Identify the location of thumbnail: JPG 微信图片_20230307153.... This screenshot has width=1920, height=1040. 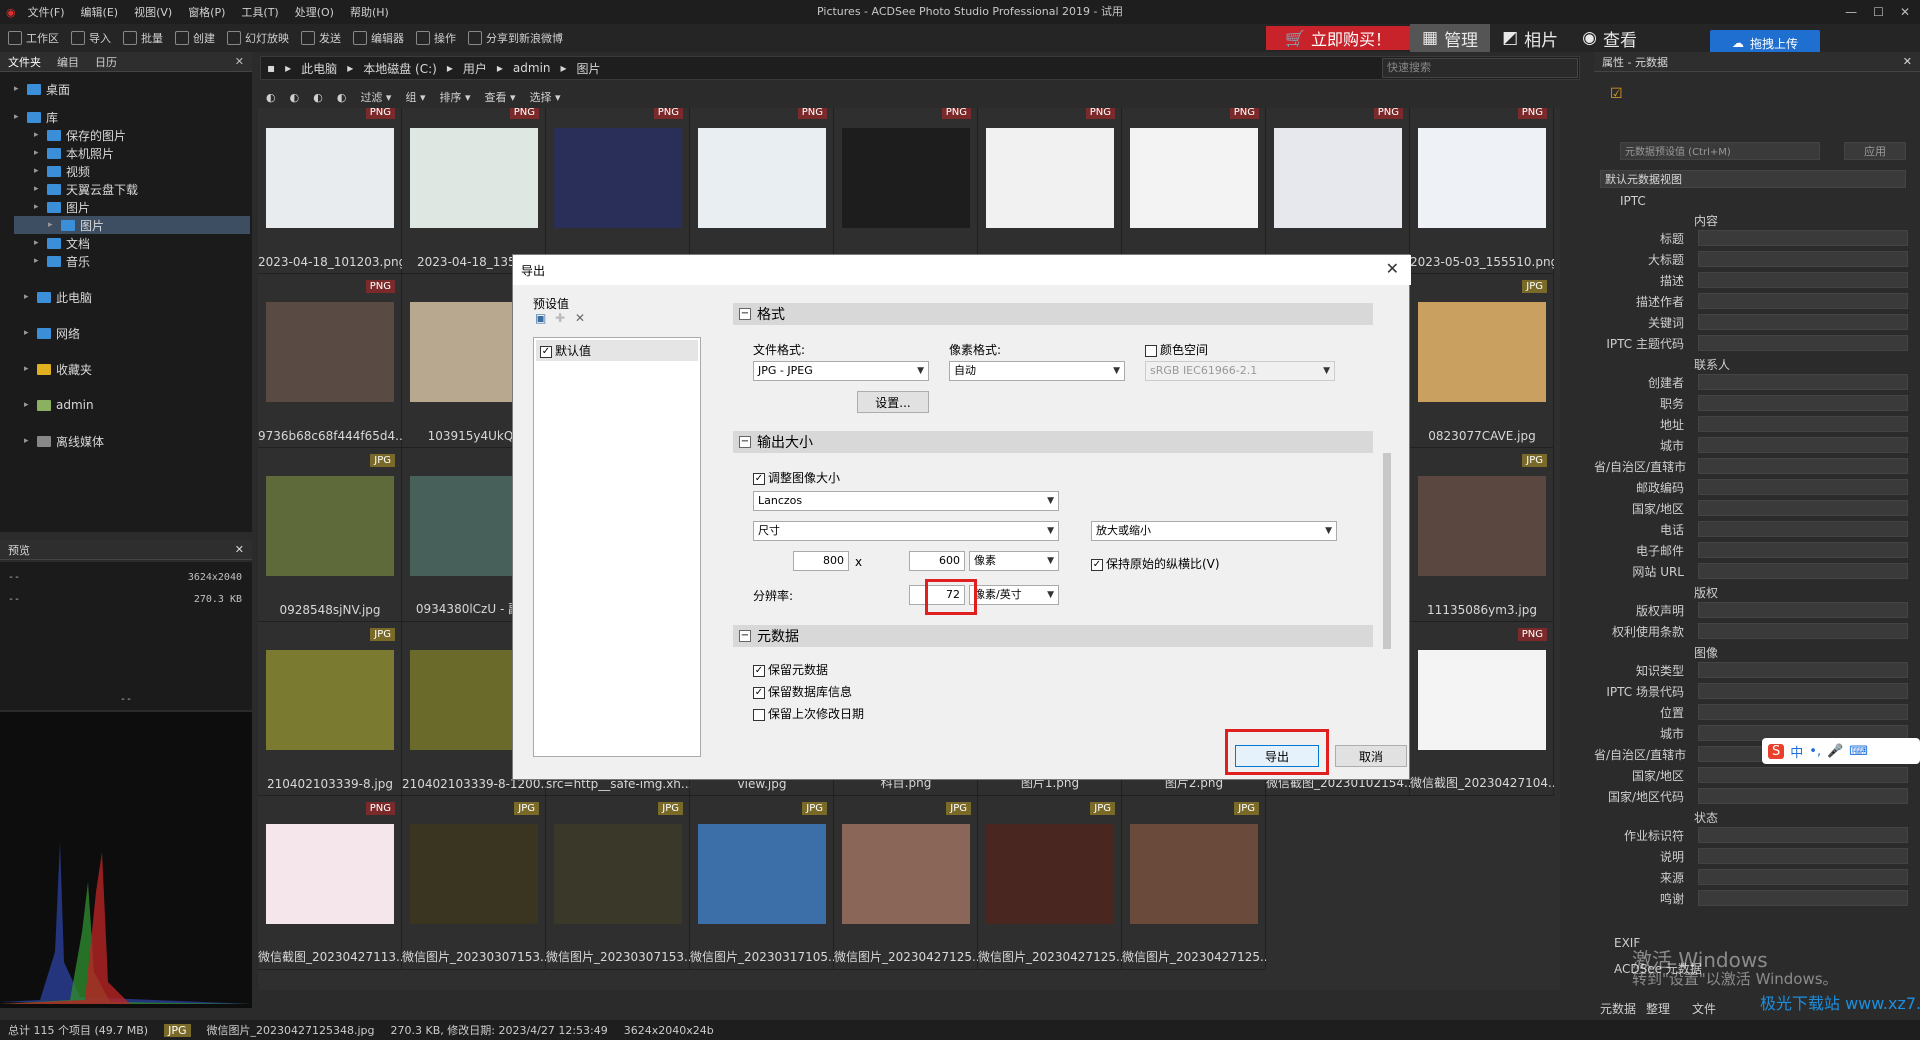
(618, 883).